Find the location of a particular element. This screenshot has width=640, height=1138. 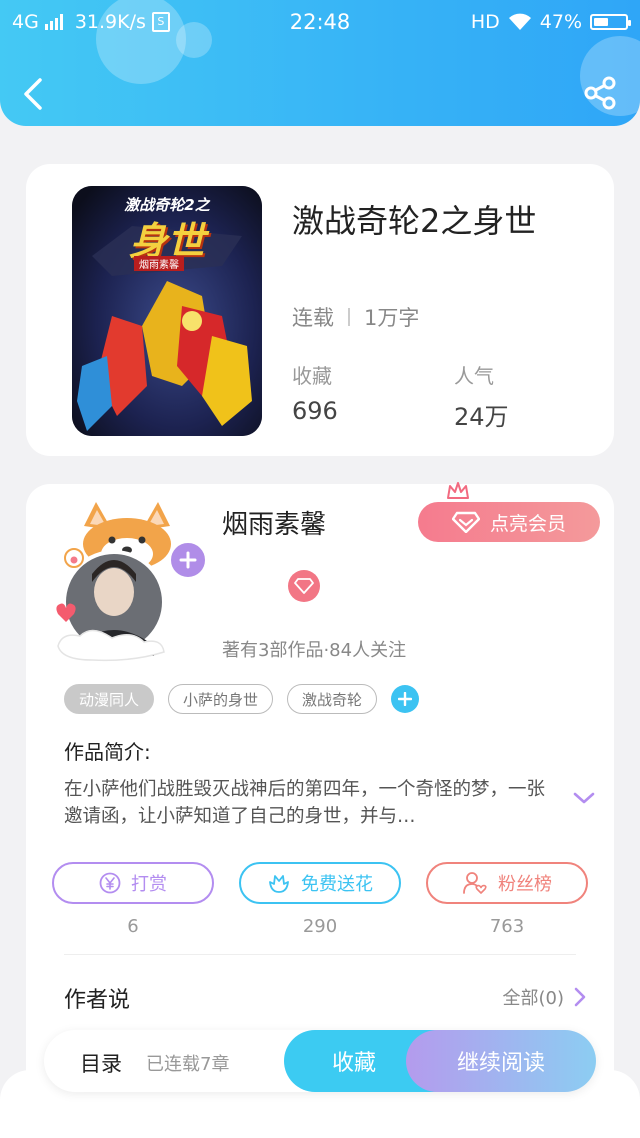

wifi-icon is located at coordinates (519, 21).